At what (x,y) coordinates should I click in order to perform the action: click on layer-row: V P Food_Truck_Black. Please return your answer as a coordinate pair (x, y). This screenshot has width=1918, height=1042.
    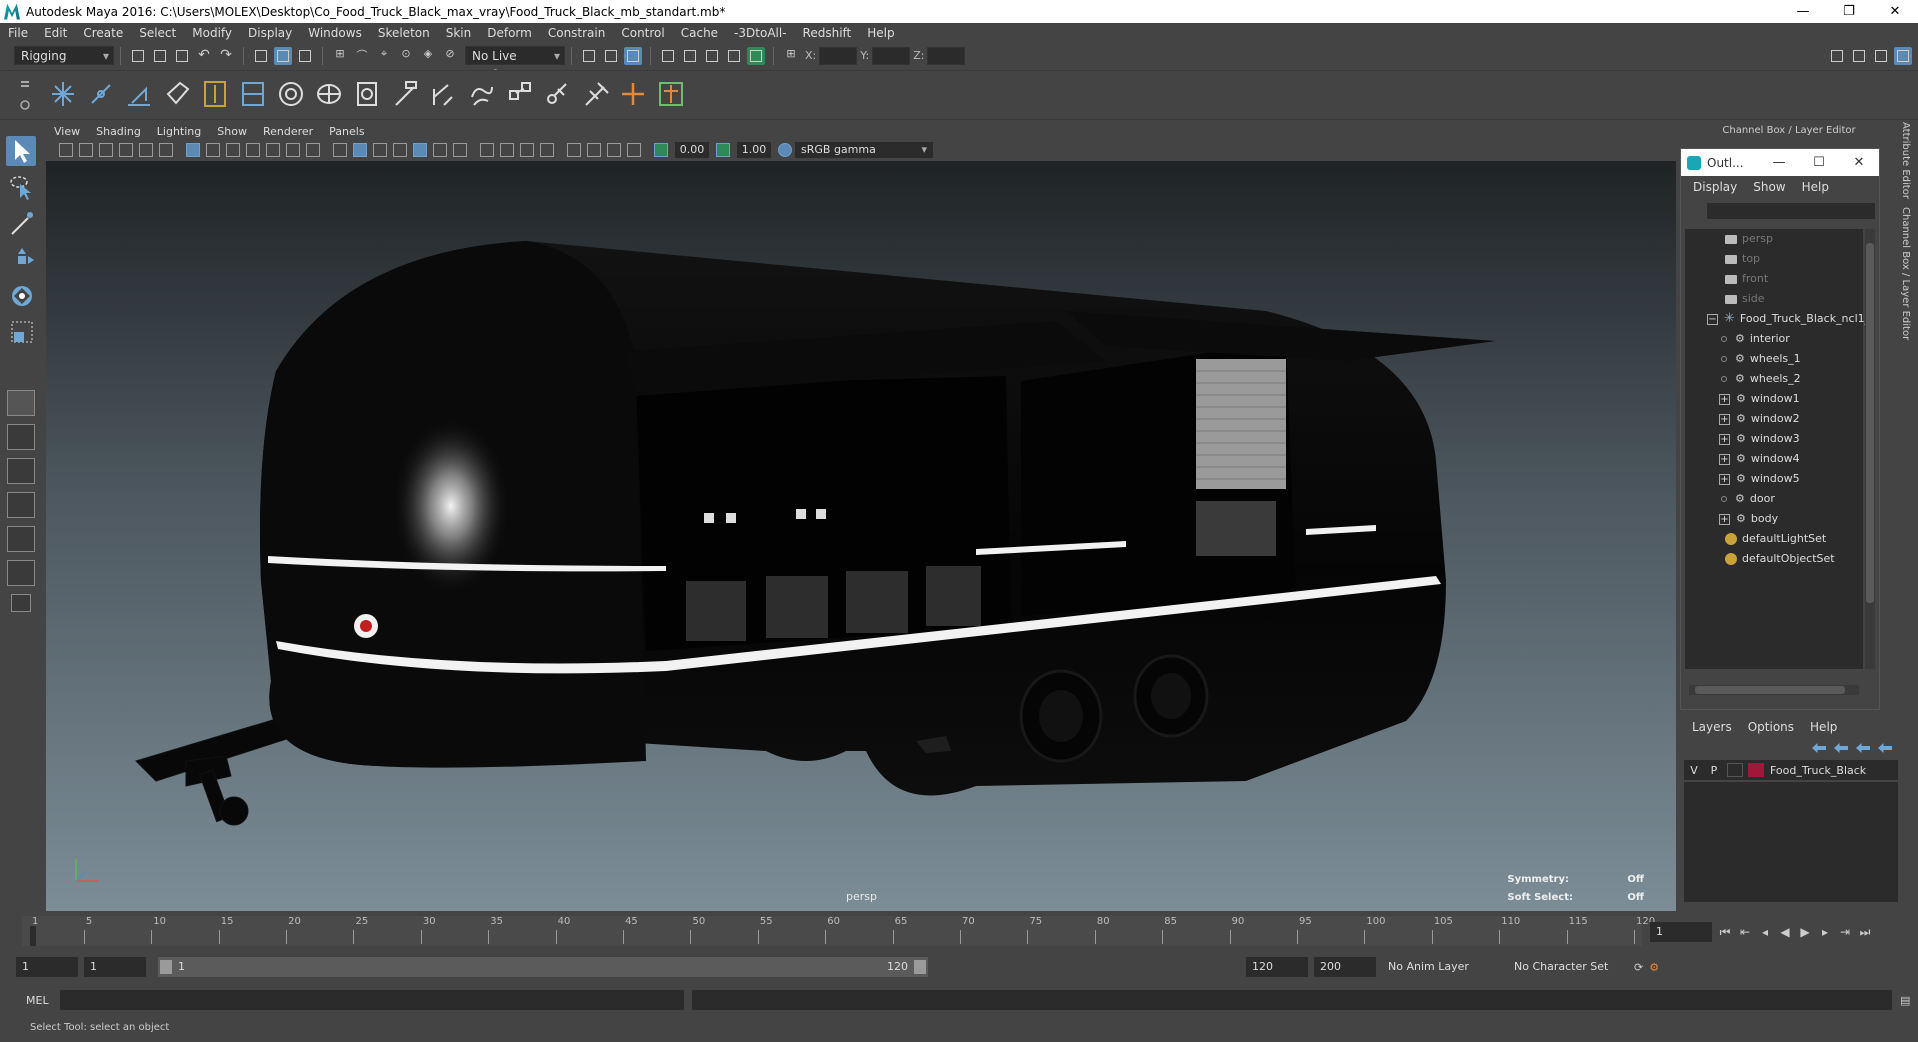
    Looking at the image, I should click on (1791, 770).